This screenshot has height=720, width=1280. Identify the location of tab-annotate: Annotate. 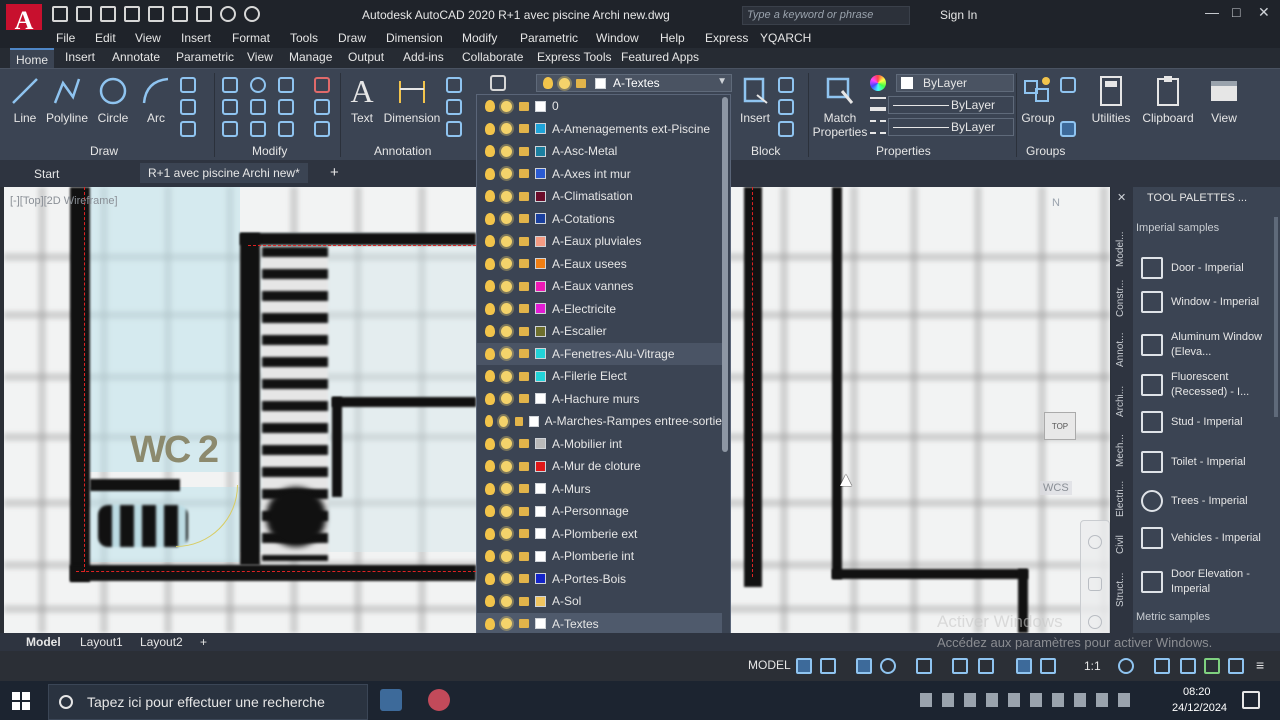
(136, 57).